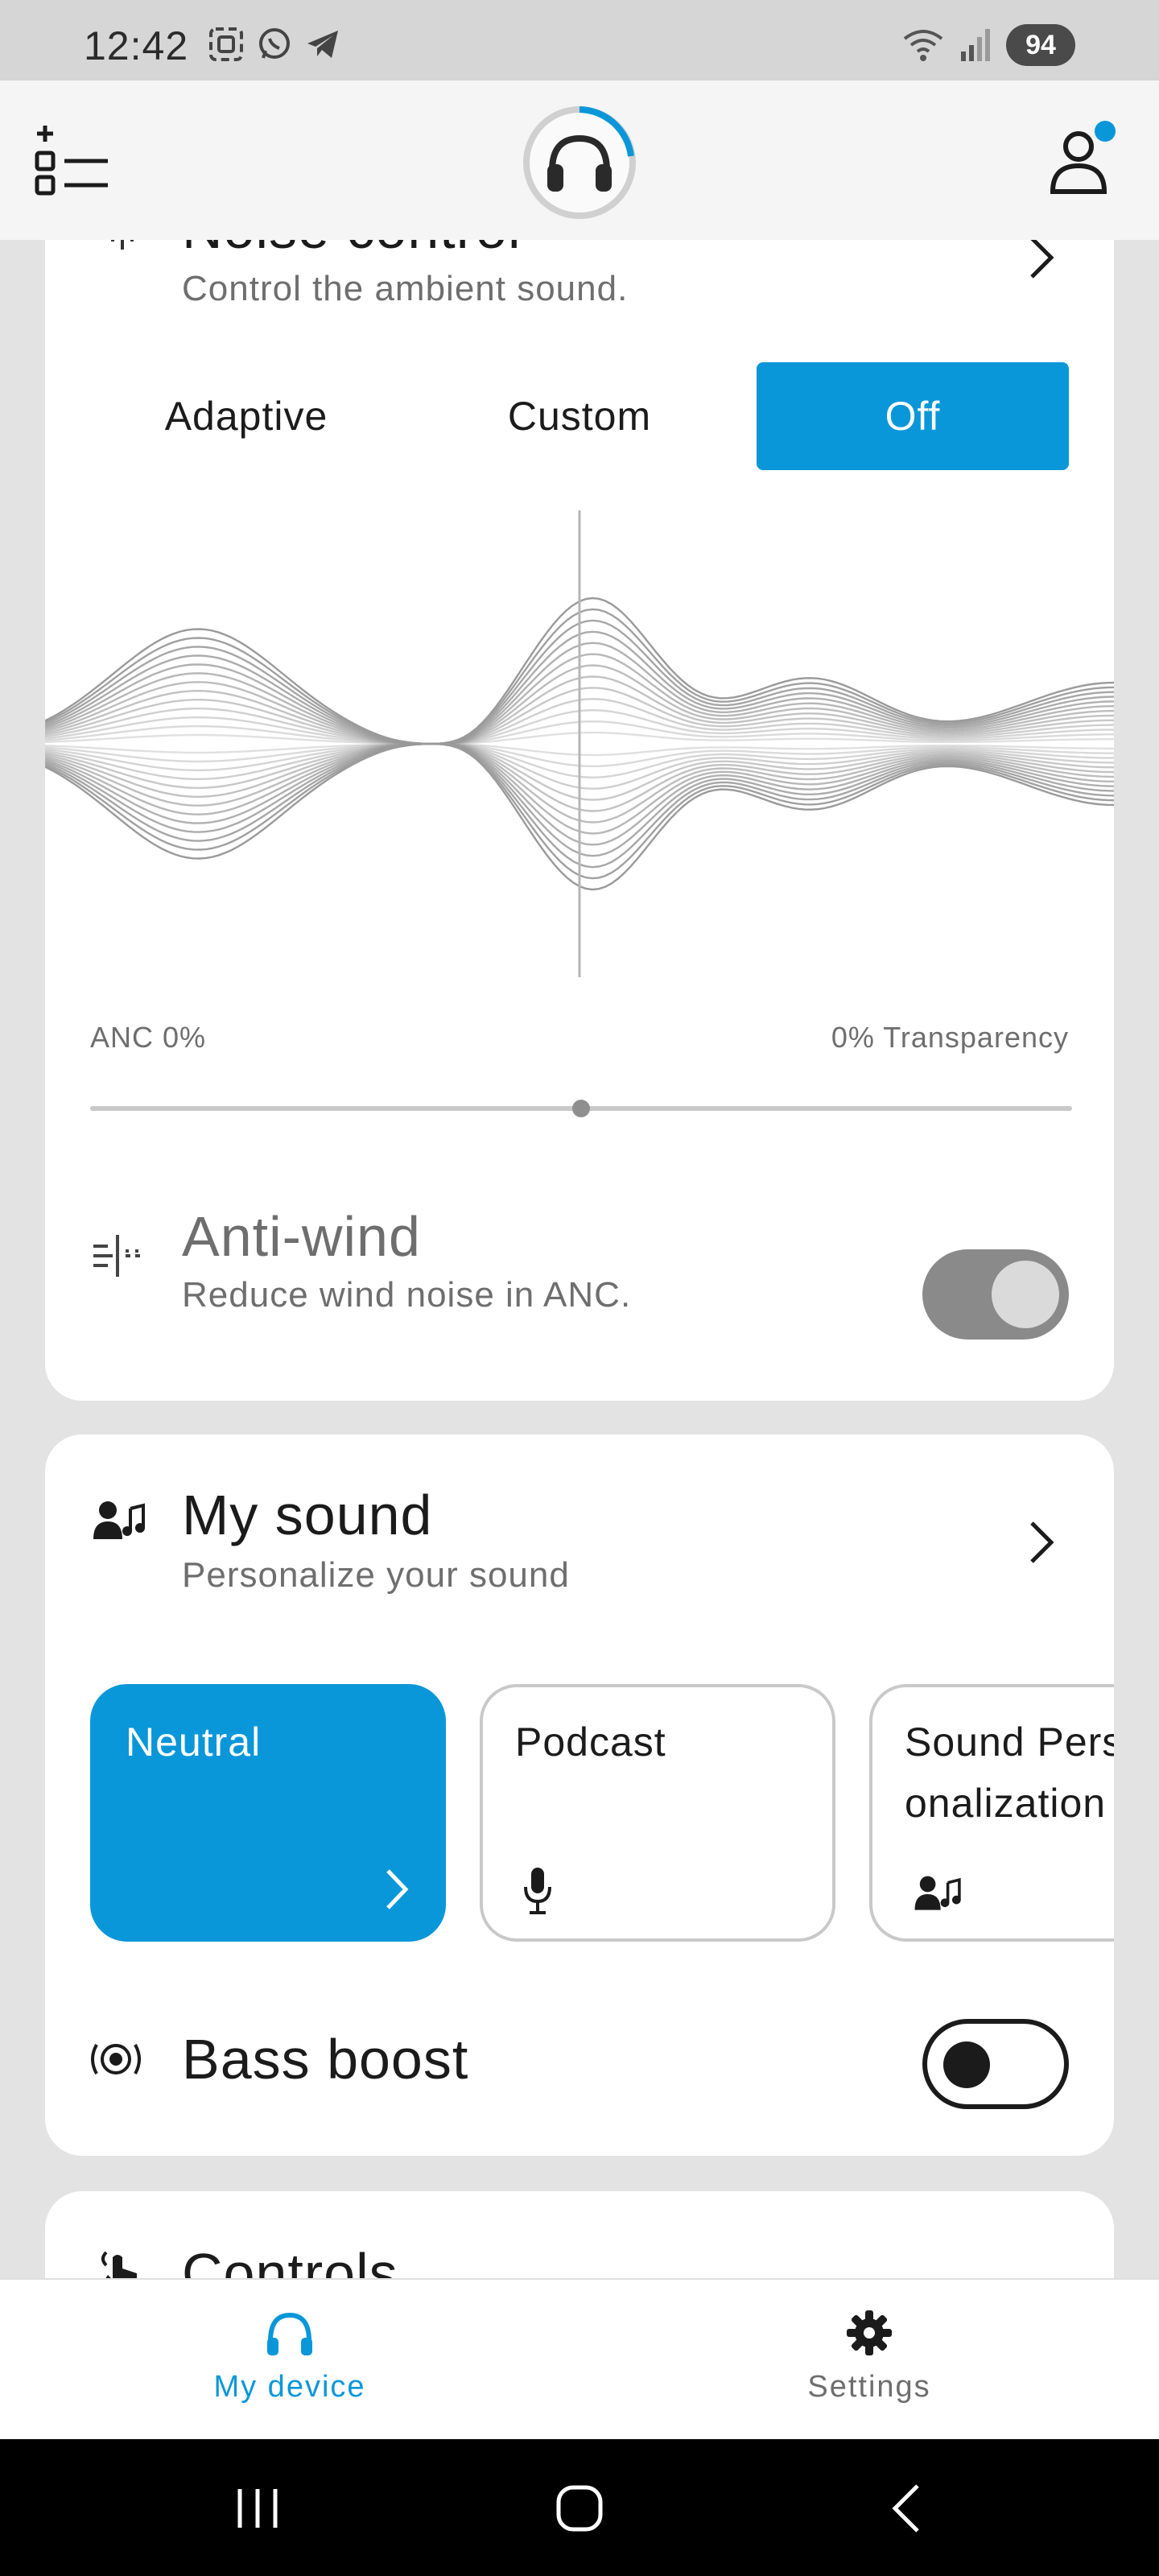 This screenshot has width=1159, height=2576. I want to click on noise-control-chevron-right-icon, so click(1041, 257).